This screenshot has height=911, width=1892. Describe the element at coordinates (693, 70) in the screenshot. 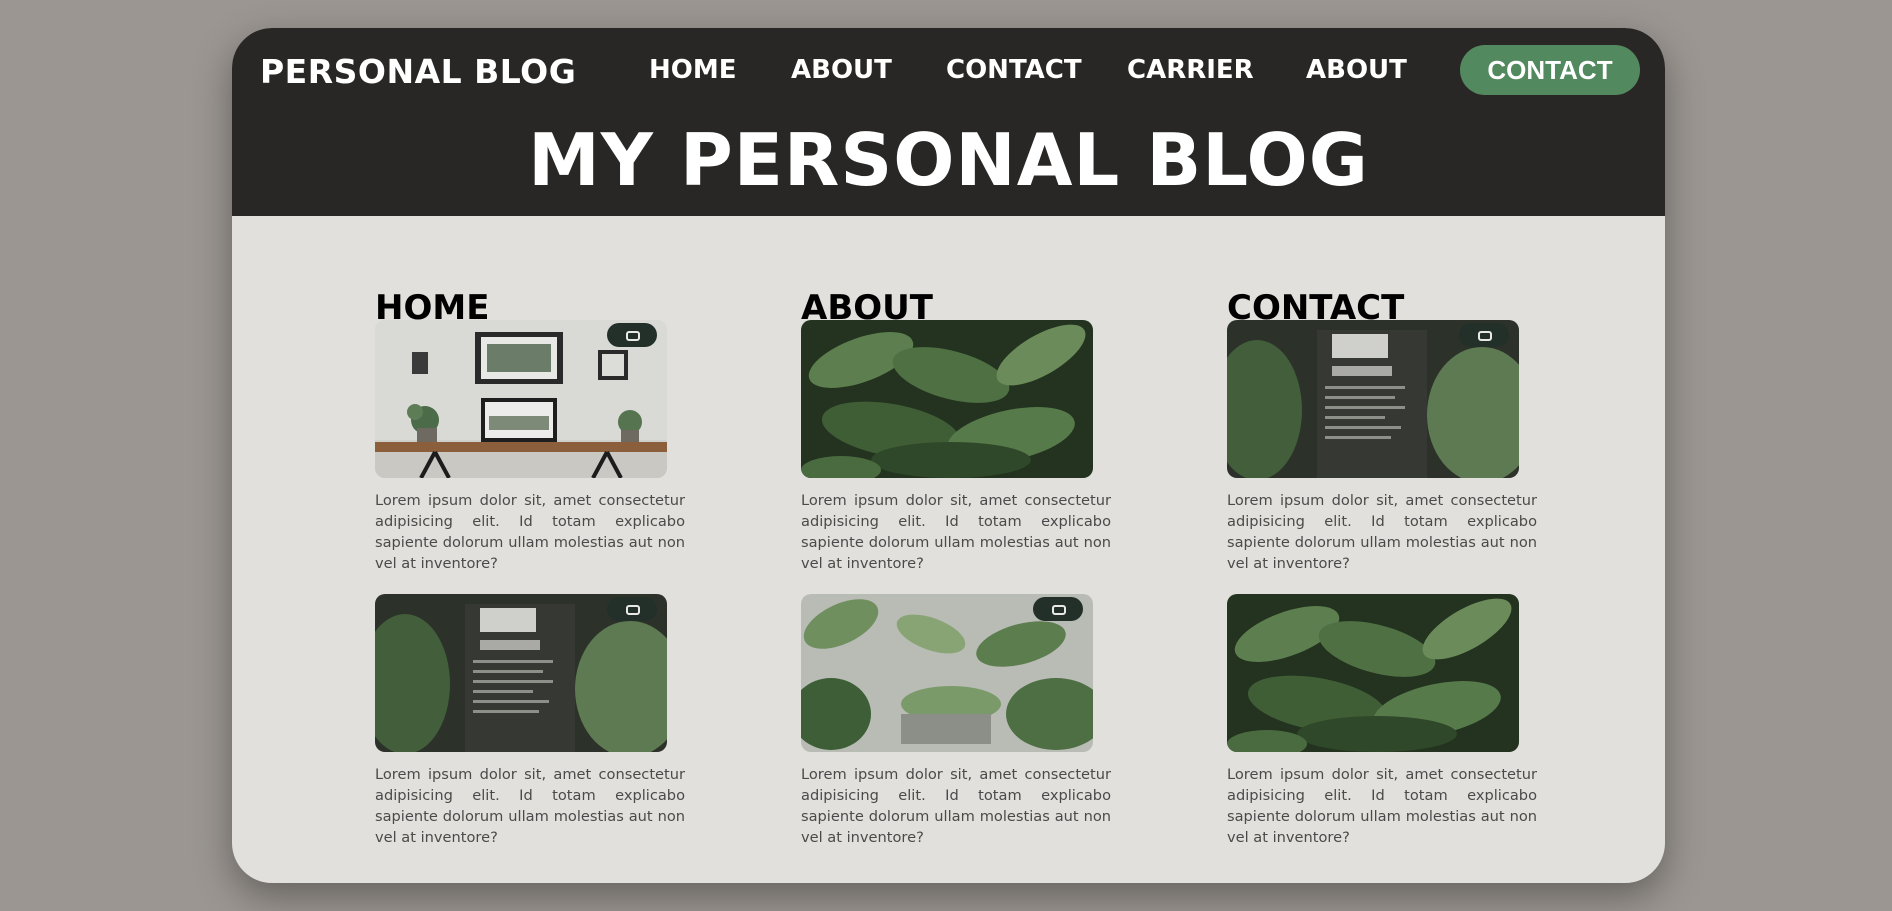

I see `nav-link-home: HOME` at that location.